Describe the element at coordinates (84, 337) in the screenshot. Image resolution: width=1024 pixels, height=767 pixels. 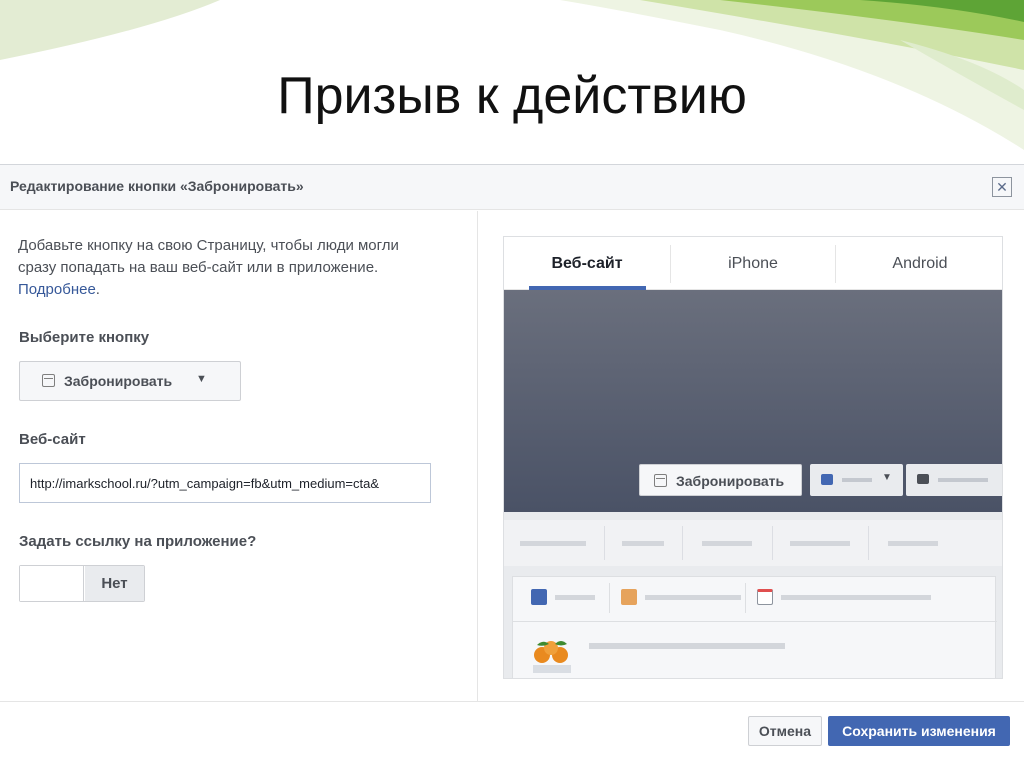
I see `choose-button-label: Выберите кнопку` at that location.